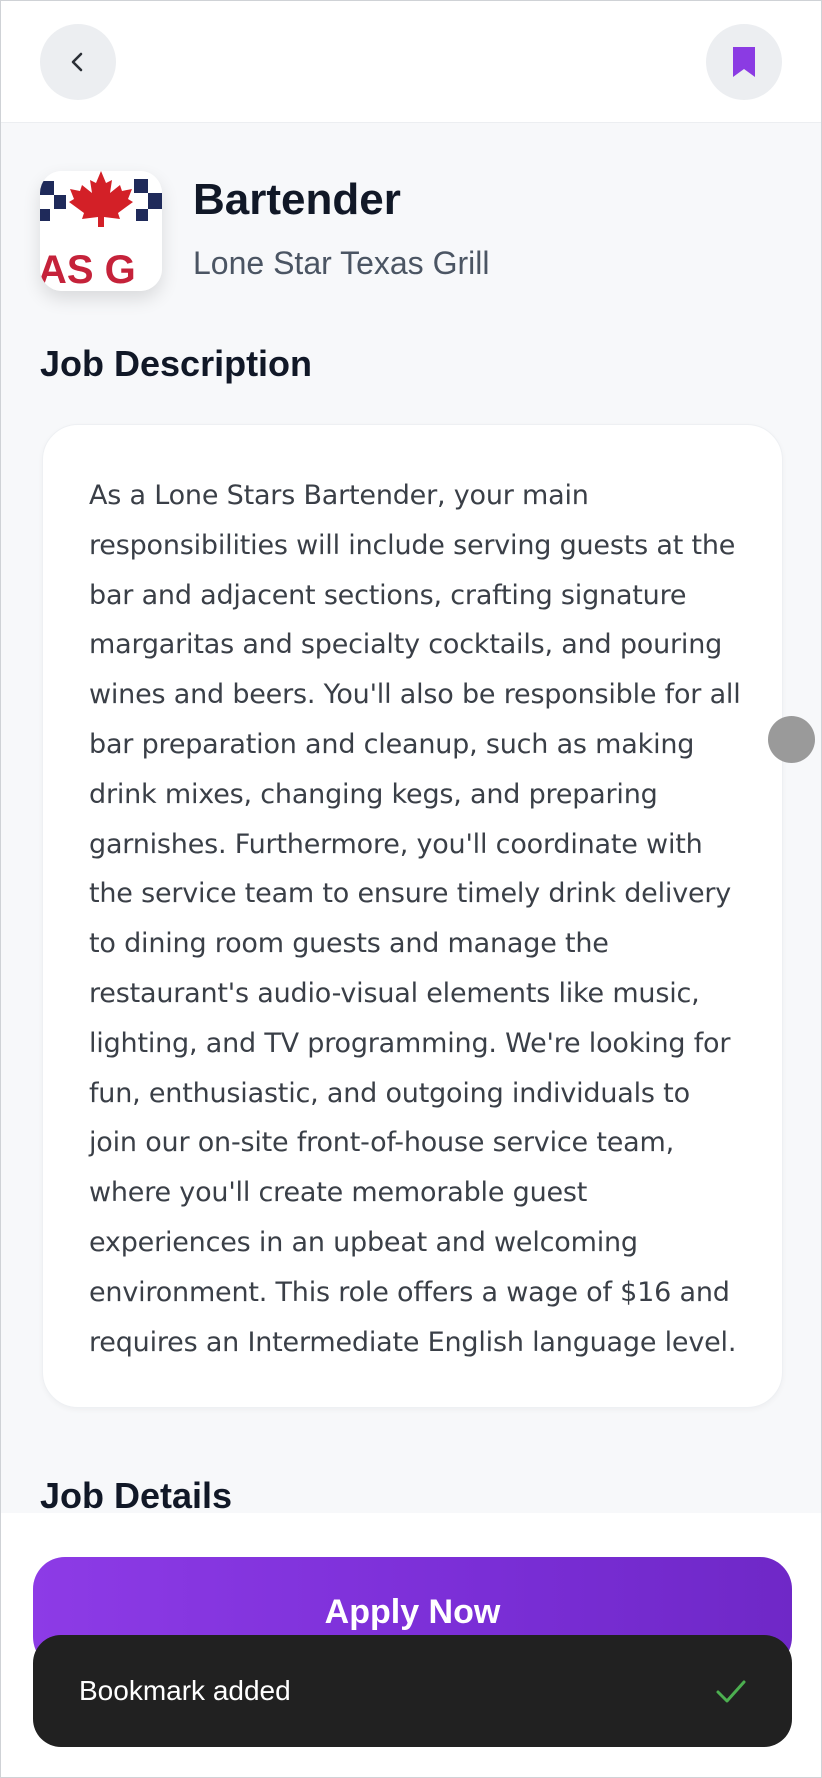 The image size is (822, 1778). What do you see at coordinates (297, 199) in the screenshot?
I see `job-title: Bartender` at bounding box center [297, 199].